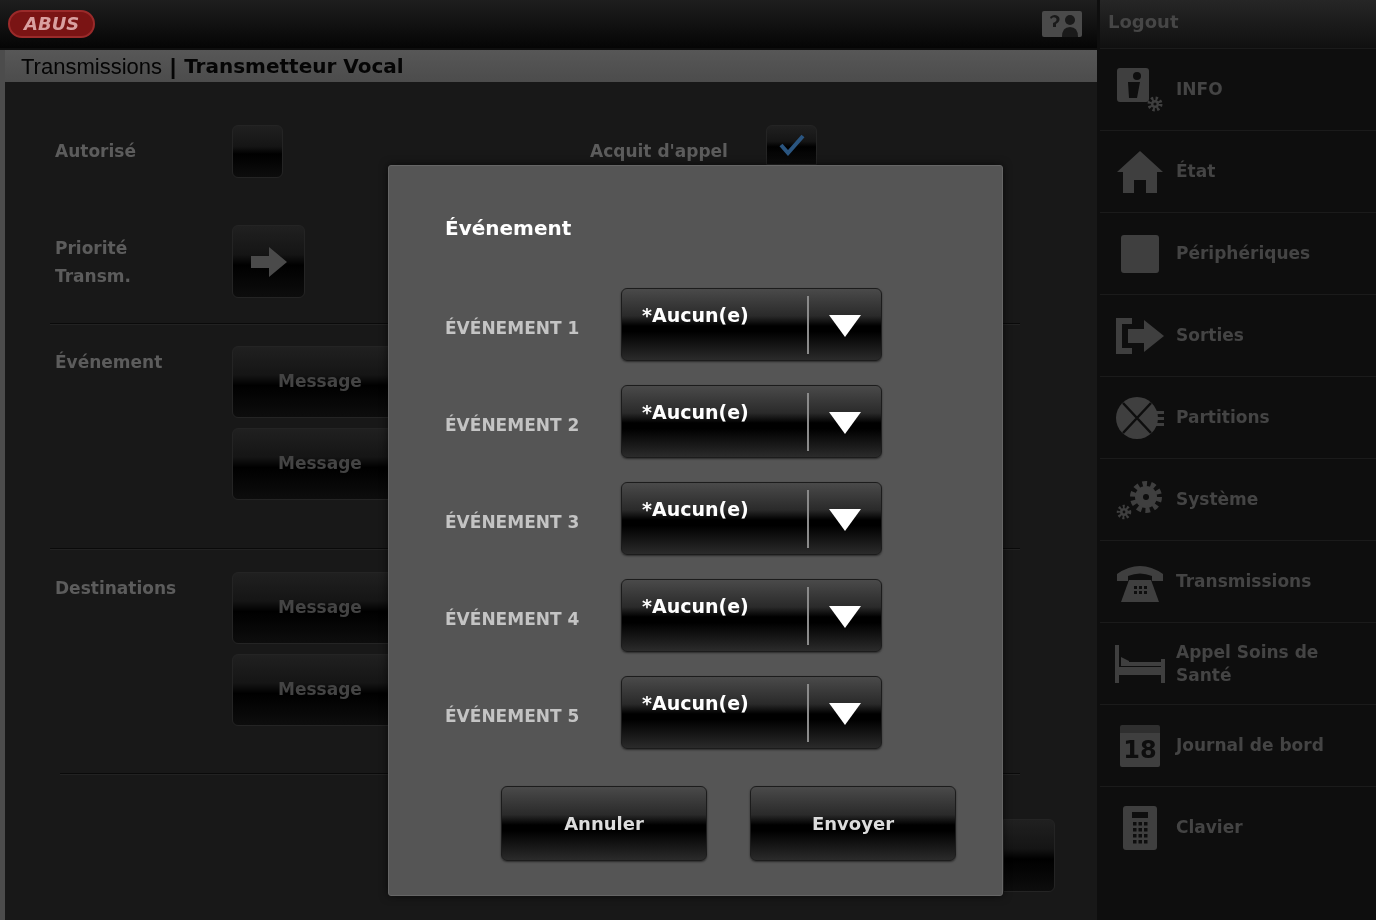 The width and height of the screenshot is (1376, 920). What do you see at coordinates (508, 228) in the screenshot?
I see `dialog-title: Événement` at bounding box center [508, 228].